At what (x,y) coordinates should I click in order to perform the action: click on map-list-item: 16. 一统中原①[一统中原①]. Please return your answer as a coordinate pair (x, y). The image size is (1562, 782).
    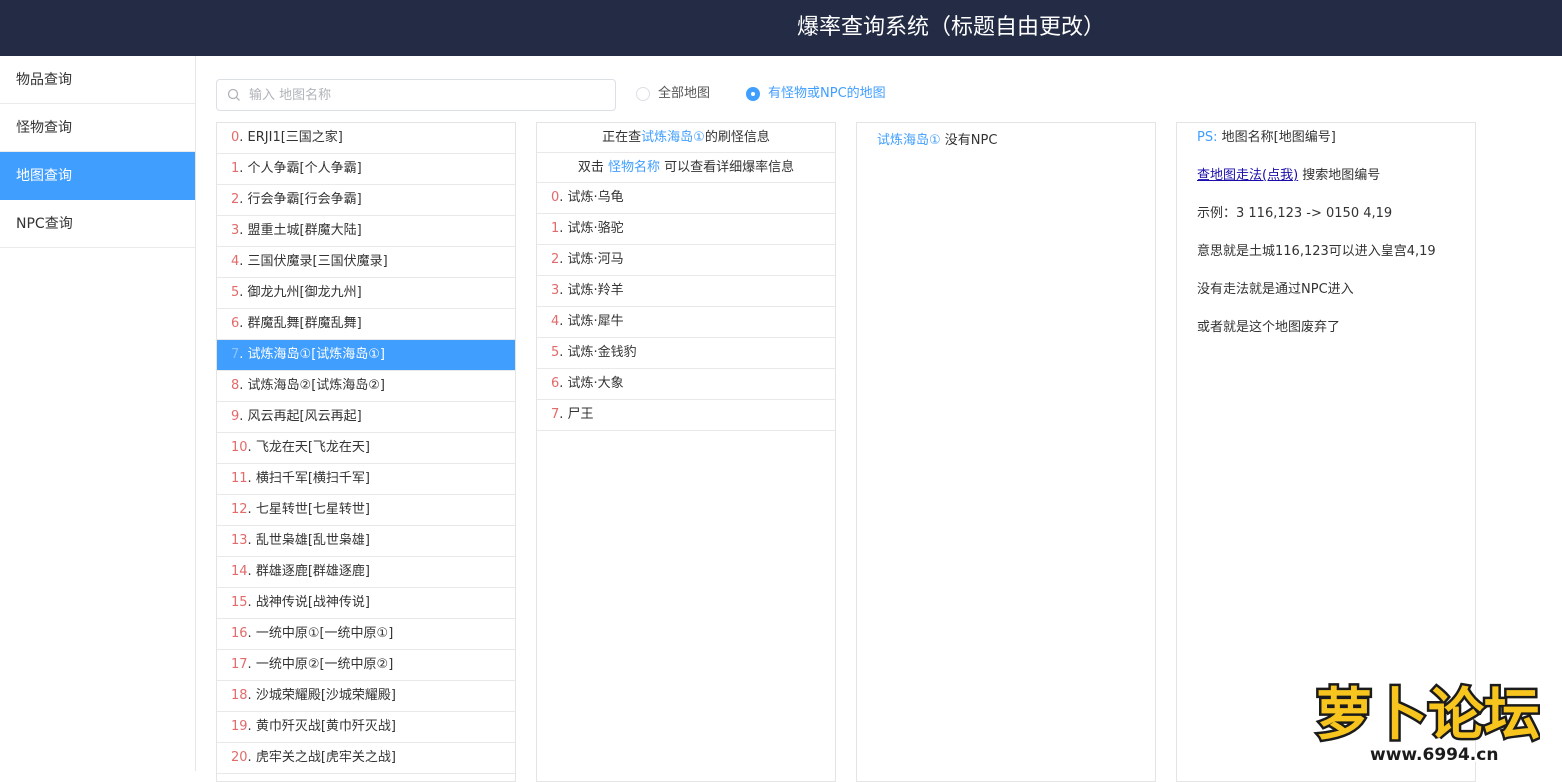
    Looking at the image, I should click on (366, 634).